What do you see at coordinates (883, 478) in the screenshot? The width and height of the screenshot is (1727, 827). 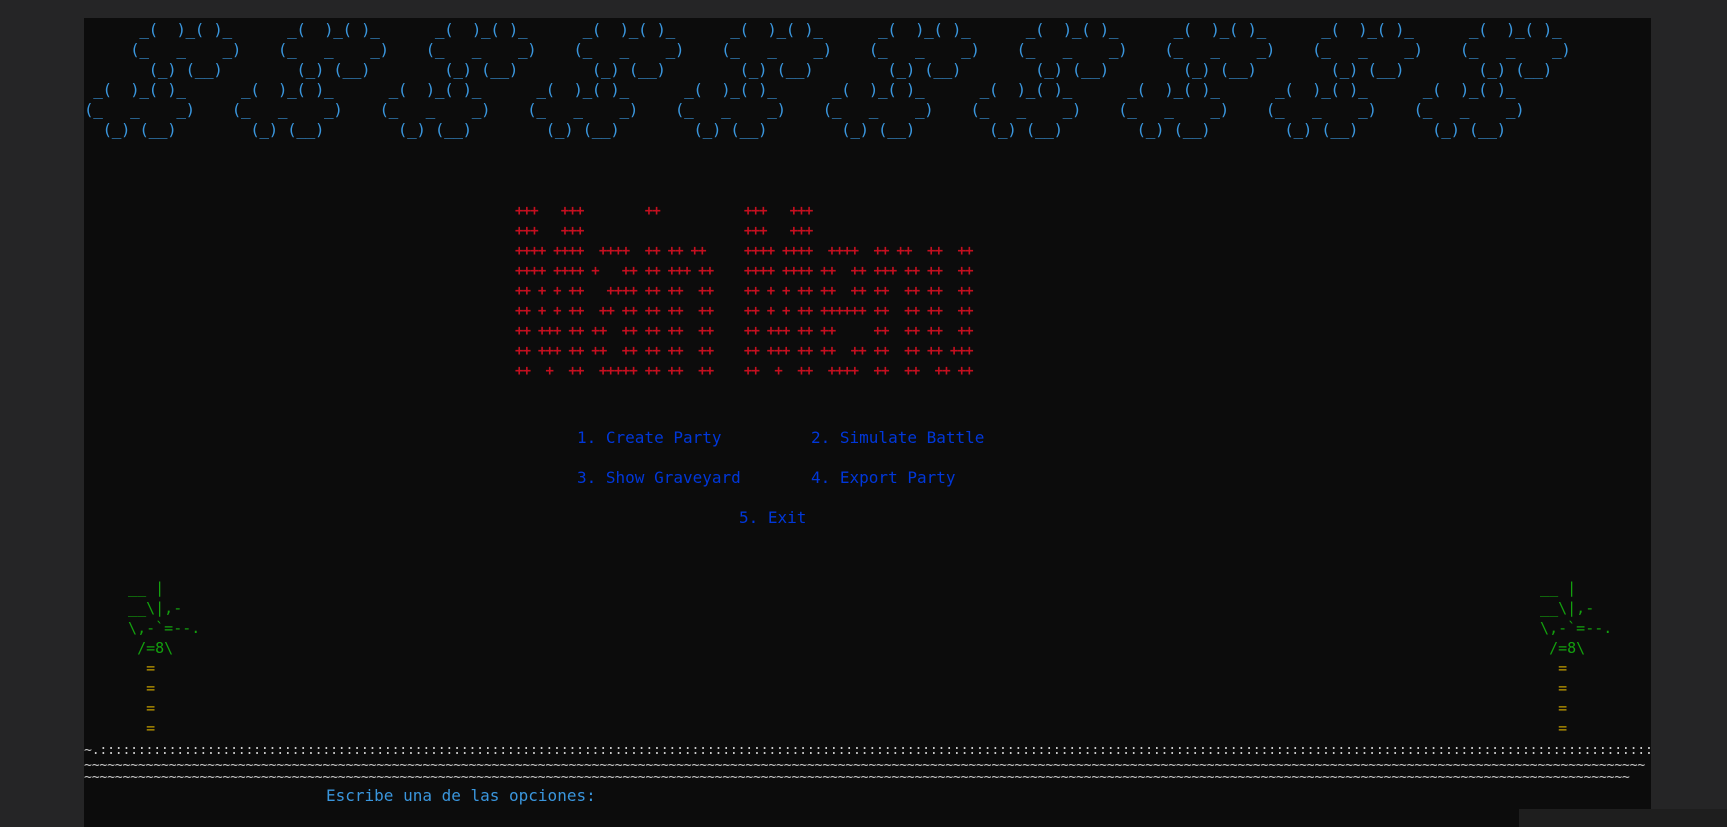 I see `menu-option-export-party: 4. Export Party` at bounding box center [883, 478].